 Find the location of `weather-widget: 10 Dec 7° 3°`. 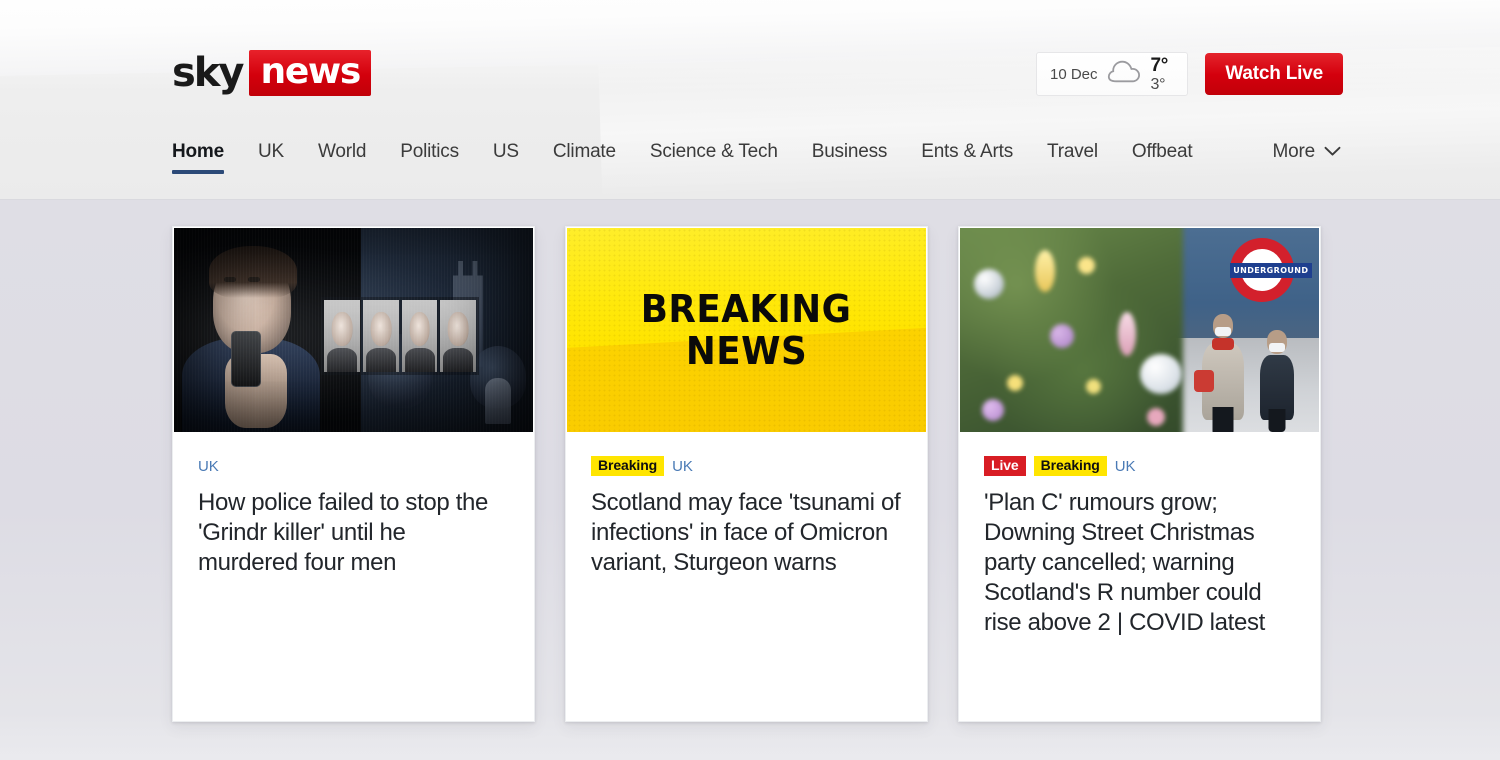

weather-widget: 10 Dec 7° 3° is located at coordinates (1112, 74).